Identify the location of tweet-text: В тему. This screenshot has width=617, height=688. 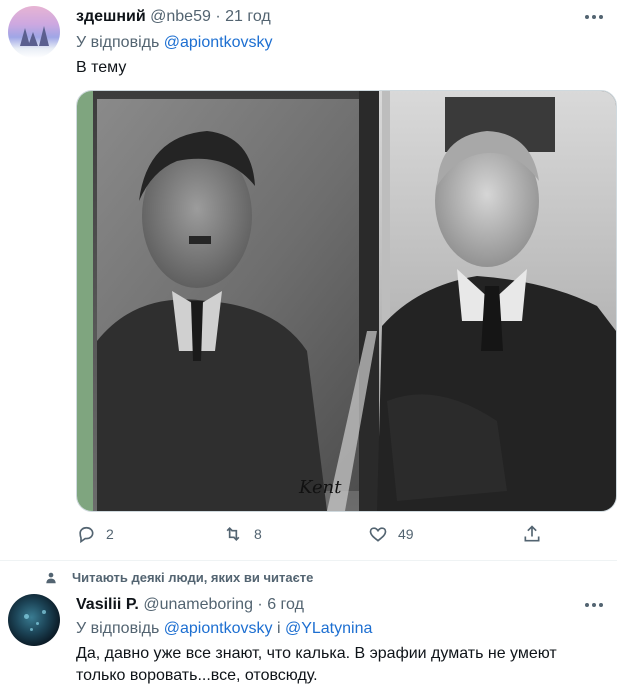
(101, 67).